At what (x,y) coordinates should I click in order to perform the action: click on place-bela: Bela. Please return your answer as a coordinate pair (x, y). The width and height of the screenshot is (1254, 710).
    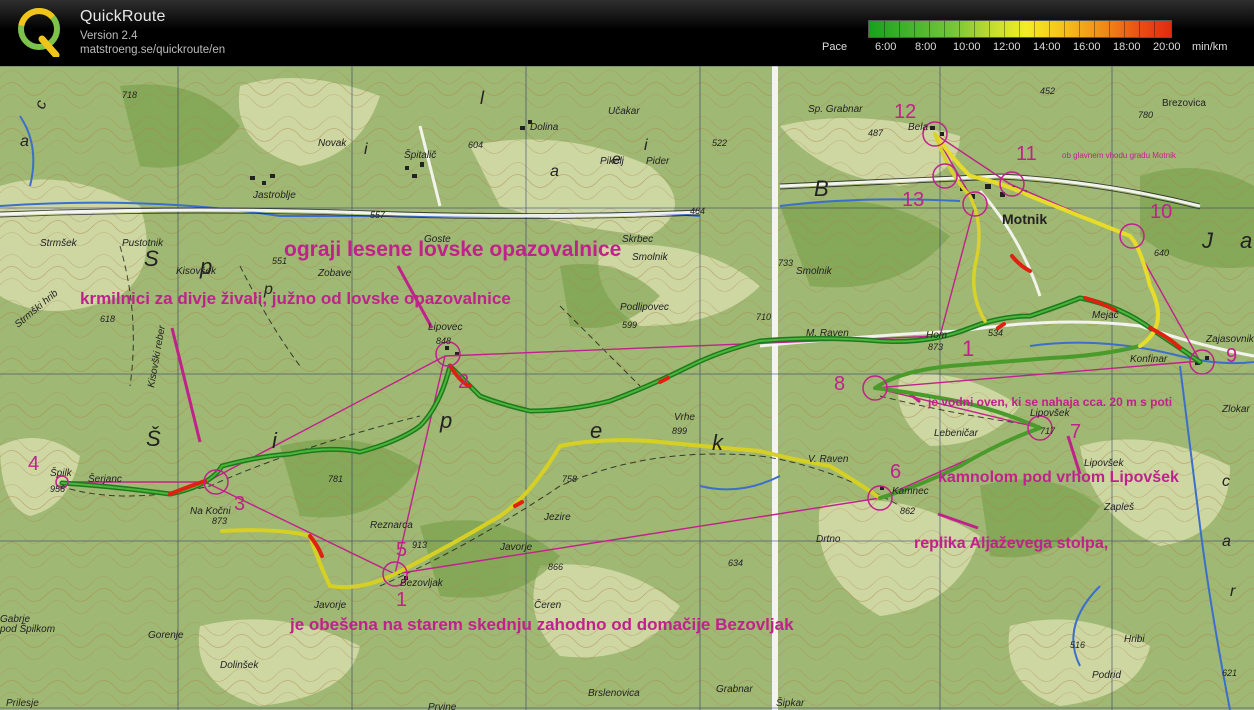
    Looking at the image, I should click on (918, 127).